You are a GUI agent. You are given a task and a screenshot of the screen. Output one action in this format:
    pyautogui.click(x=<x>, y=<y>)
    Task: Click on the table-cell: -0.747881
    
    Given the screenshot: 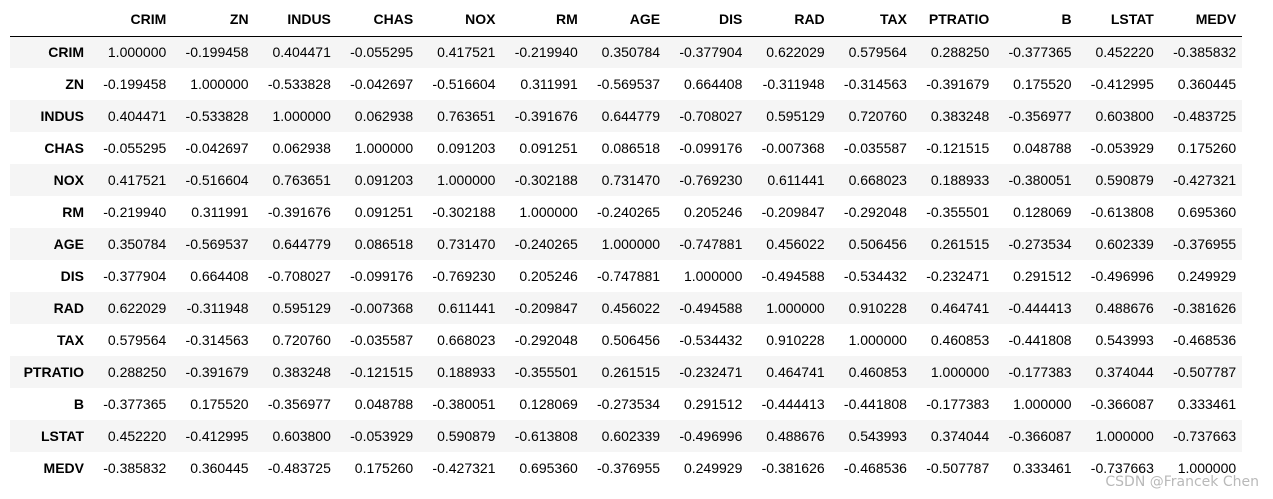 What is the action you would take?
    pyautogui.click(x=711, y=244)
    